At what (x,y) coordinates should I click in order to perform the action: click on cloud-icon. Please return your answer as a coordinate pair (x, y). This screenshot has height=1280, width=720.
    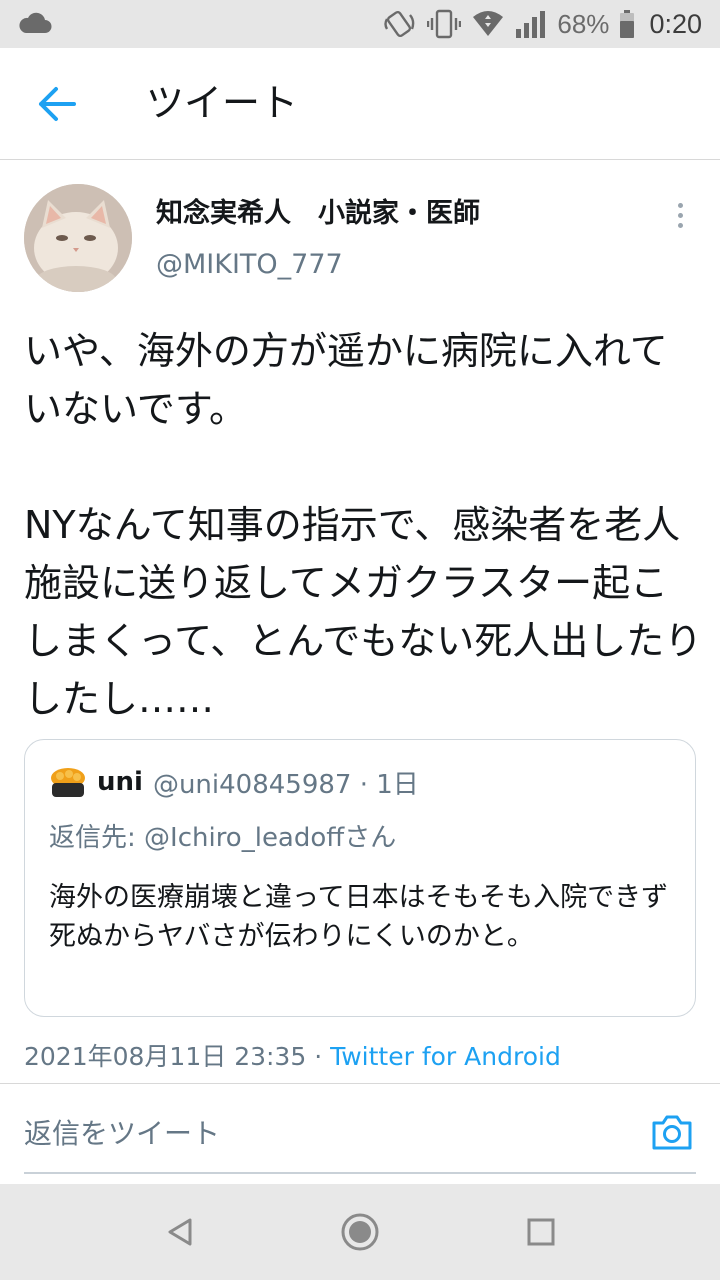
    Looking at the image, I should click on (35, 22).